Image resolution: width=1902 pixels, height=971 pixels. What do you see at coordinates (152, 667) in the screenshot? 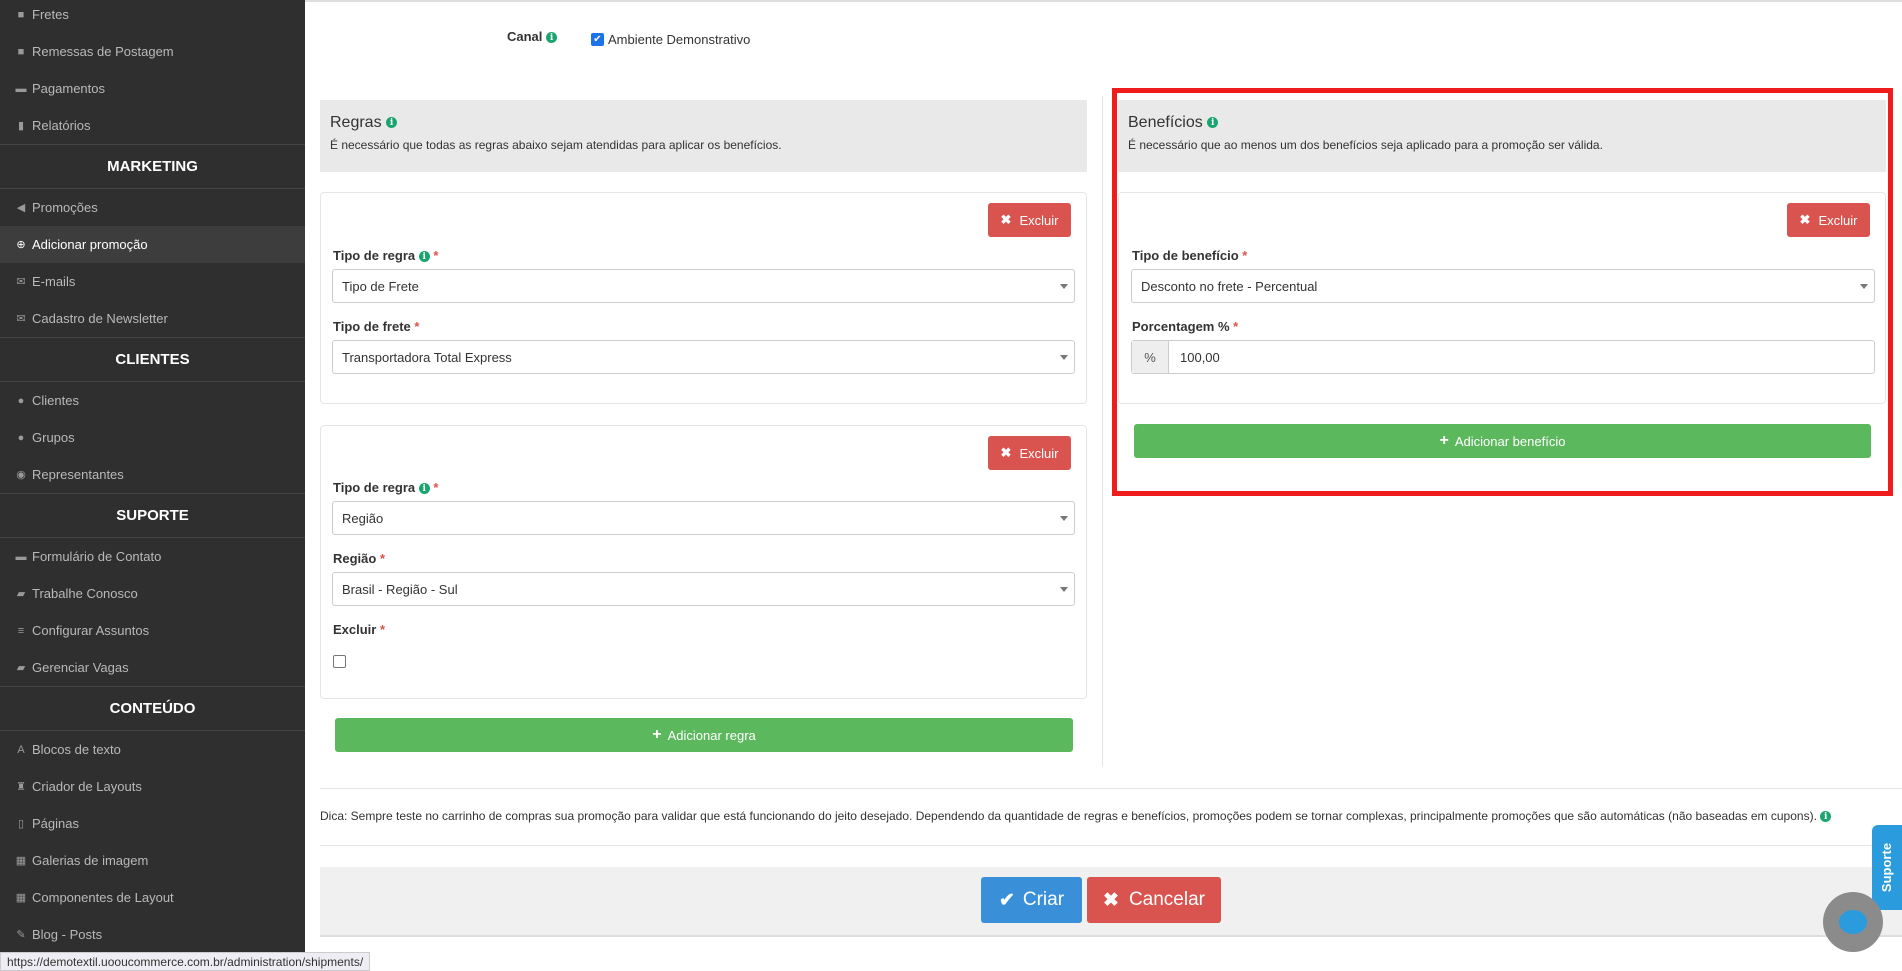
I see `sidebar-item: ▰ Gerenciar Vagas` at bounding box center [152, 667].